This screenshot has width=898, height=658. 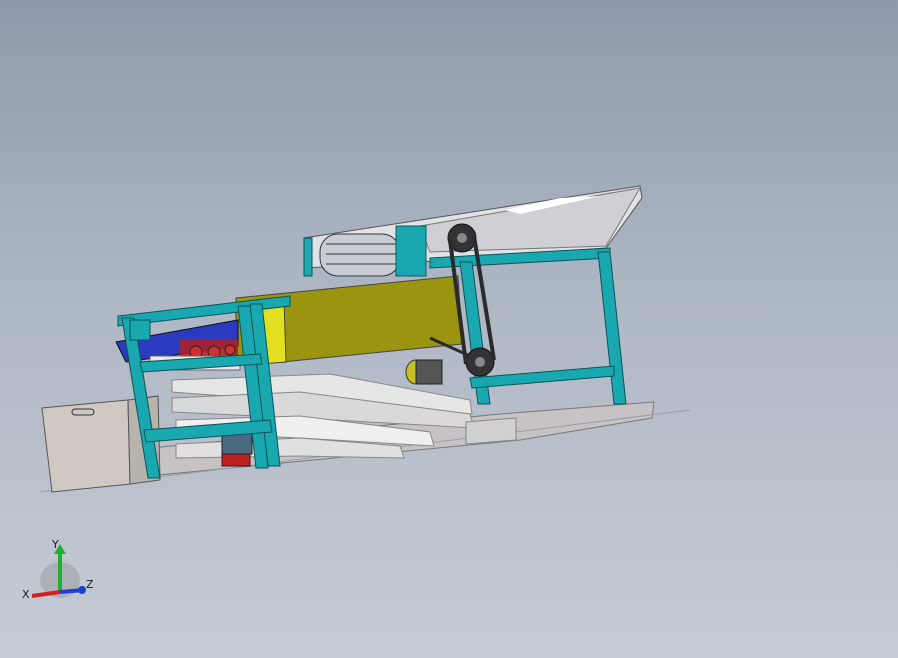 I want to click on orientation-triad: Y X Z, so click(x=58, y=569).